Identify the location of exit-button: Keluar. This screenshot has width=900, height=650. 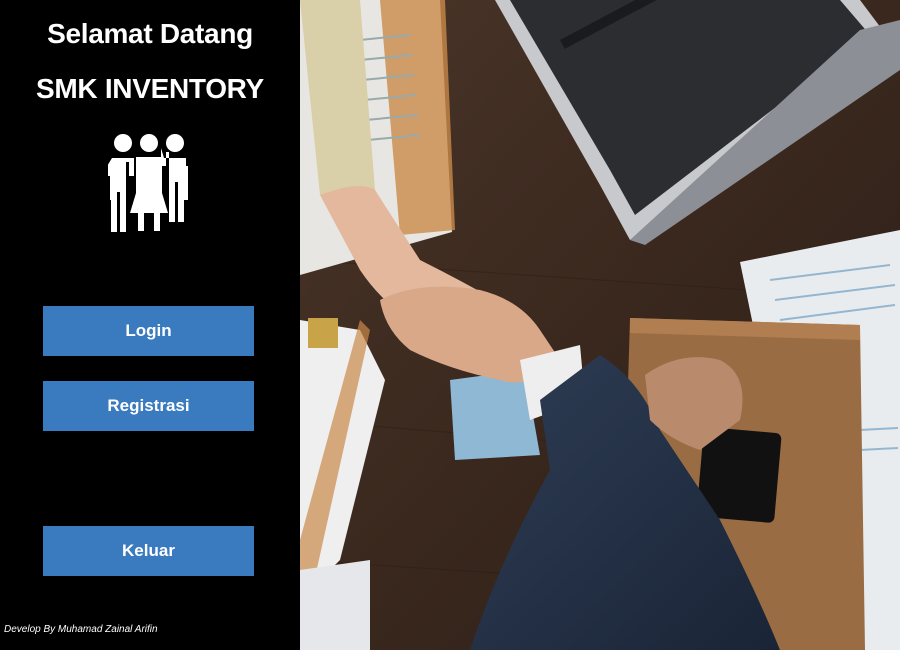
(148, 551).